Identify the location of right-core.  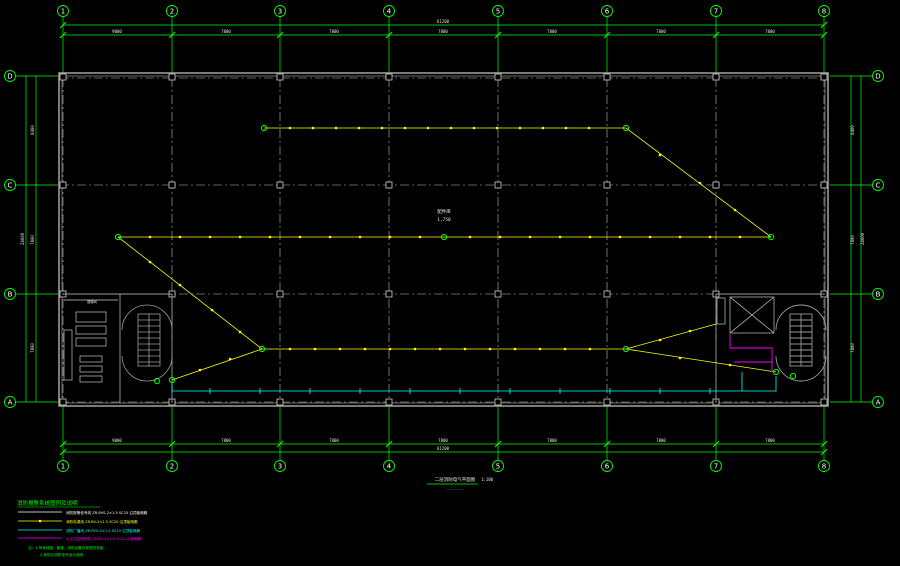
(771, 348).